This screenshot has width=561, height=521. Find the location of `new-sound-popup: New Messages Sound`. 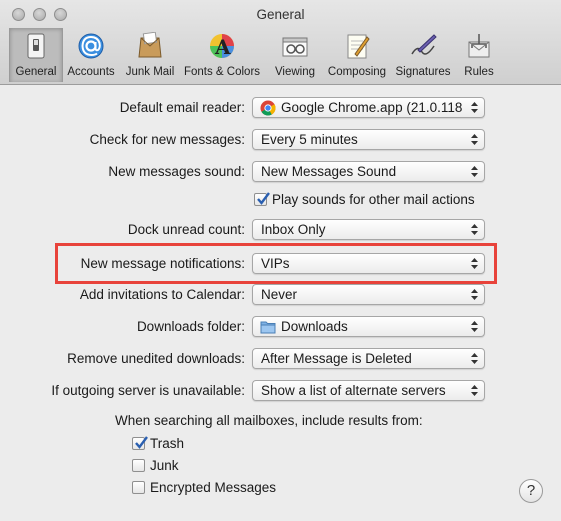

new-sound-popup: New Messages Sound is located at coordinates (368, 171).